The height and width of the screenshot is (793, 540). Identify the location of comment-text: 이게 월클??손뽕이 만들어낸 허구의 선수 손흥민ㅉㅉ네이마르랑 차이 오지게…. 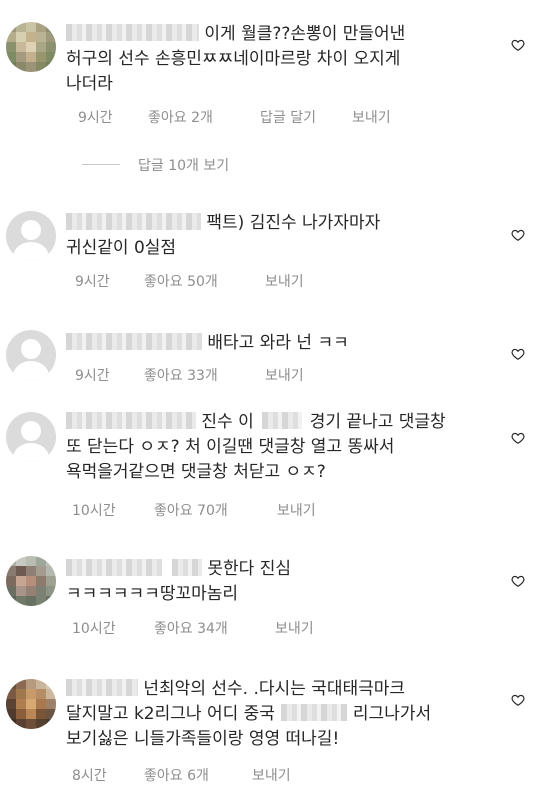
(279, 59).